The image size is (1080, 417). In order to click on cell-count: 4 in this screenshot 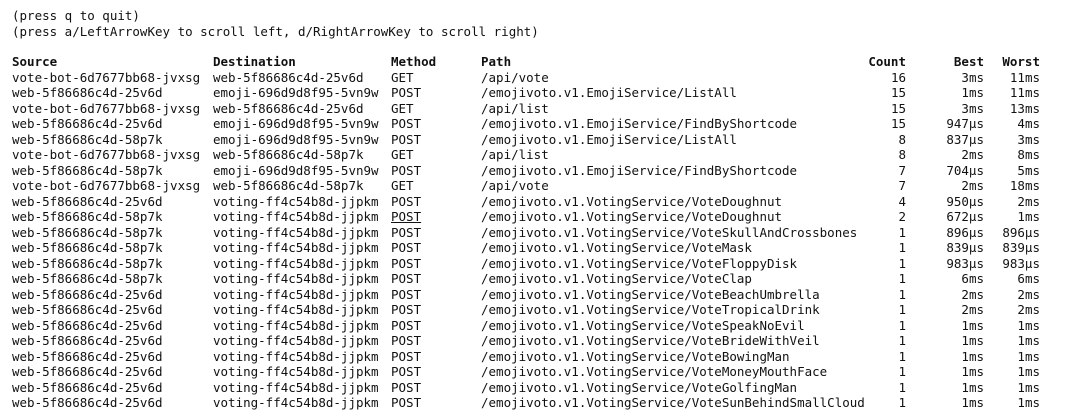, I will do `click(902, 201)`.